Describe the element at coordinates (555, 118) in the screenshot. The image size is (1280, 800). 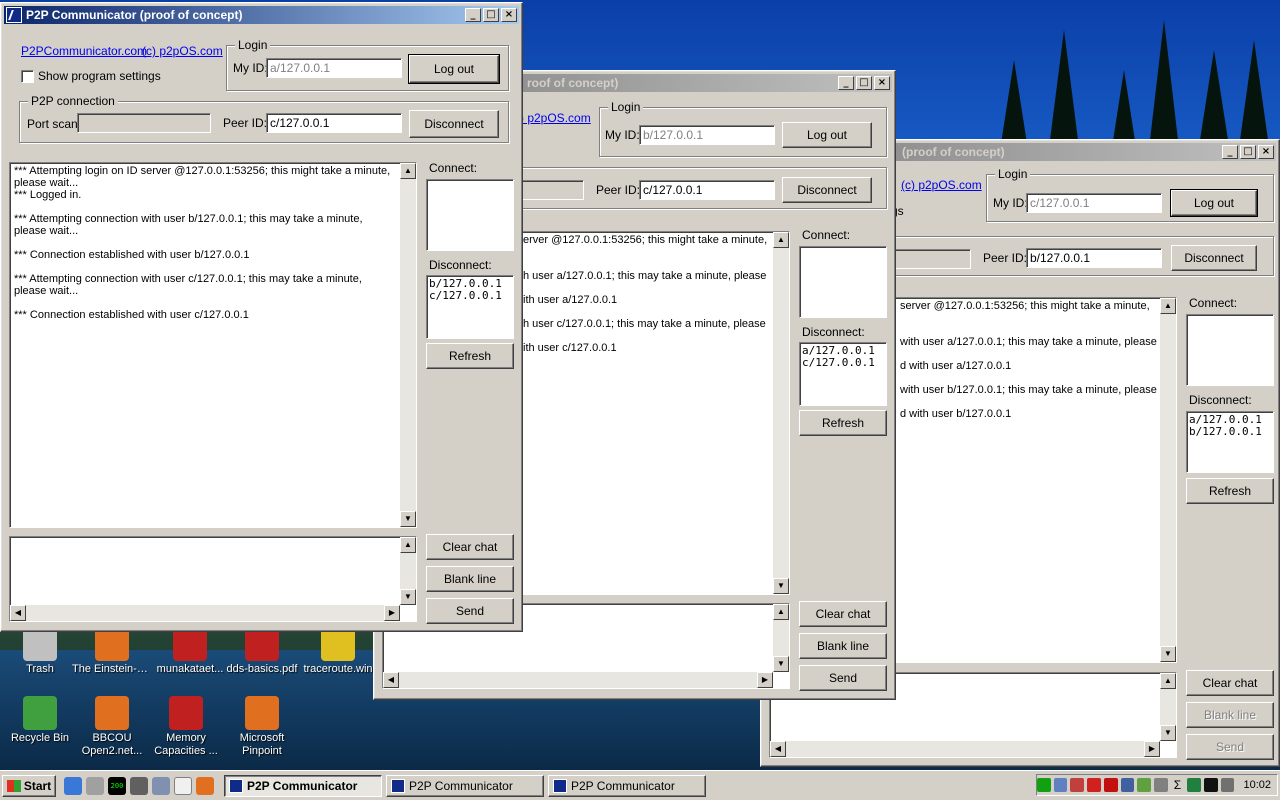
I see `copyright-link: ) p2pOS.com` at that location.